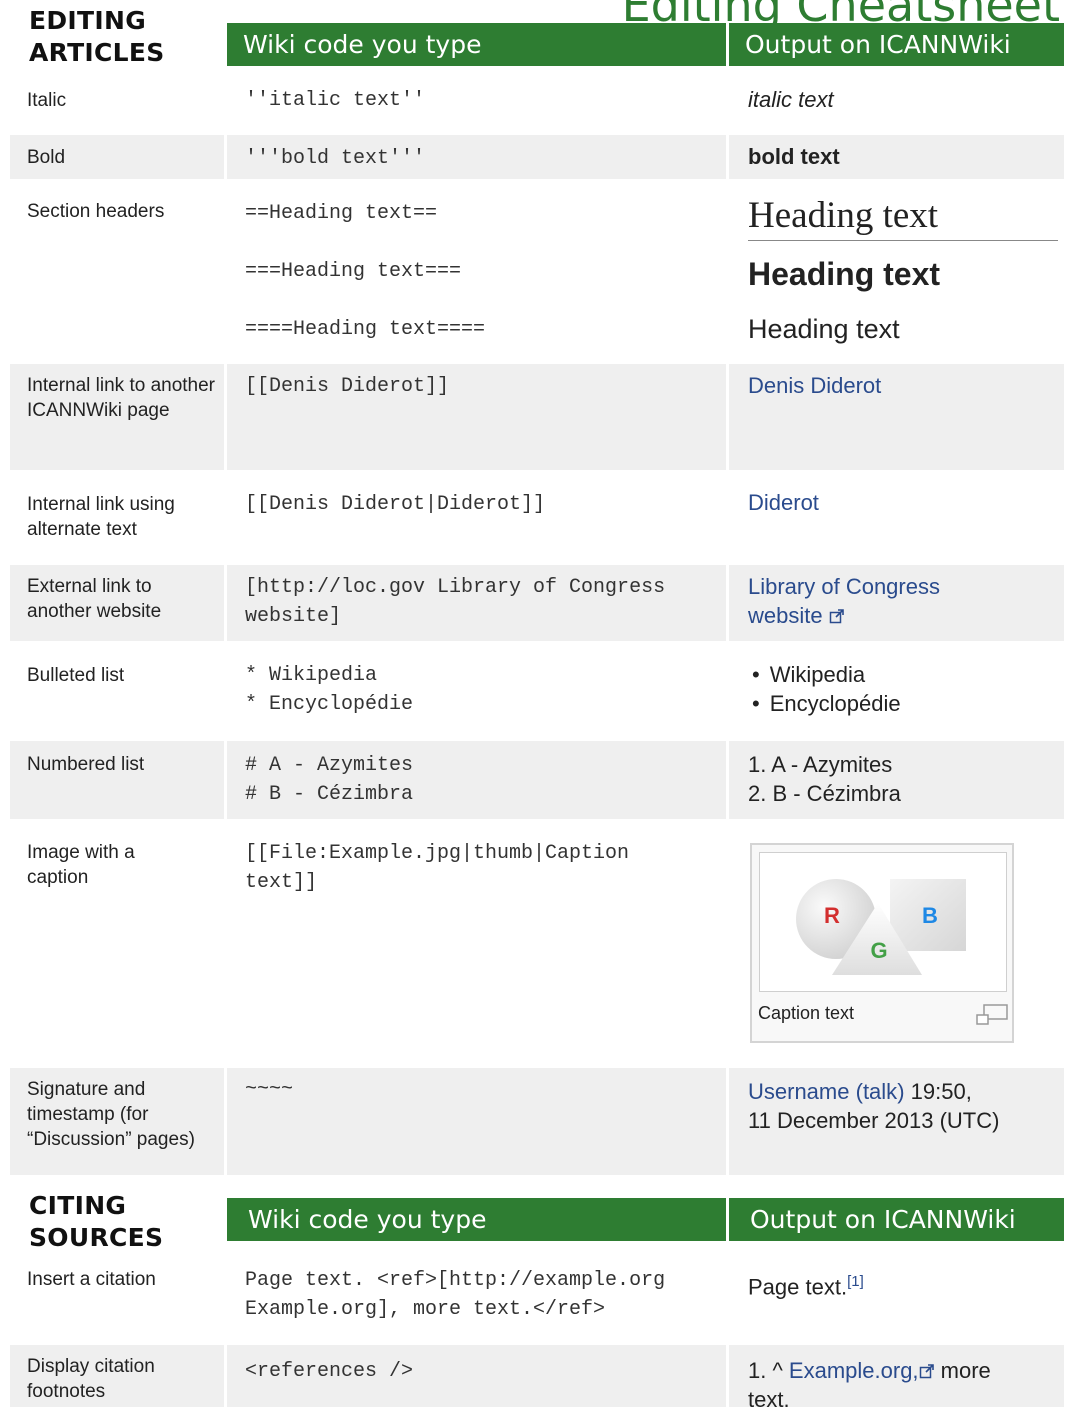  I want to click on section-title-line: EDITING, so click(88, 20).